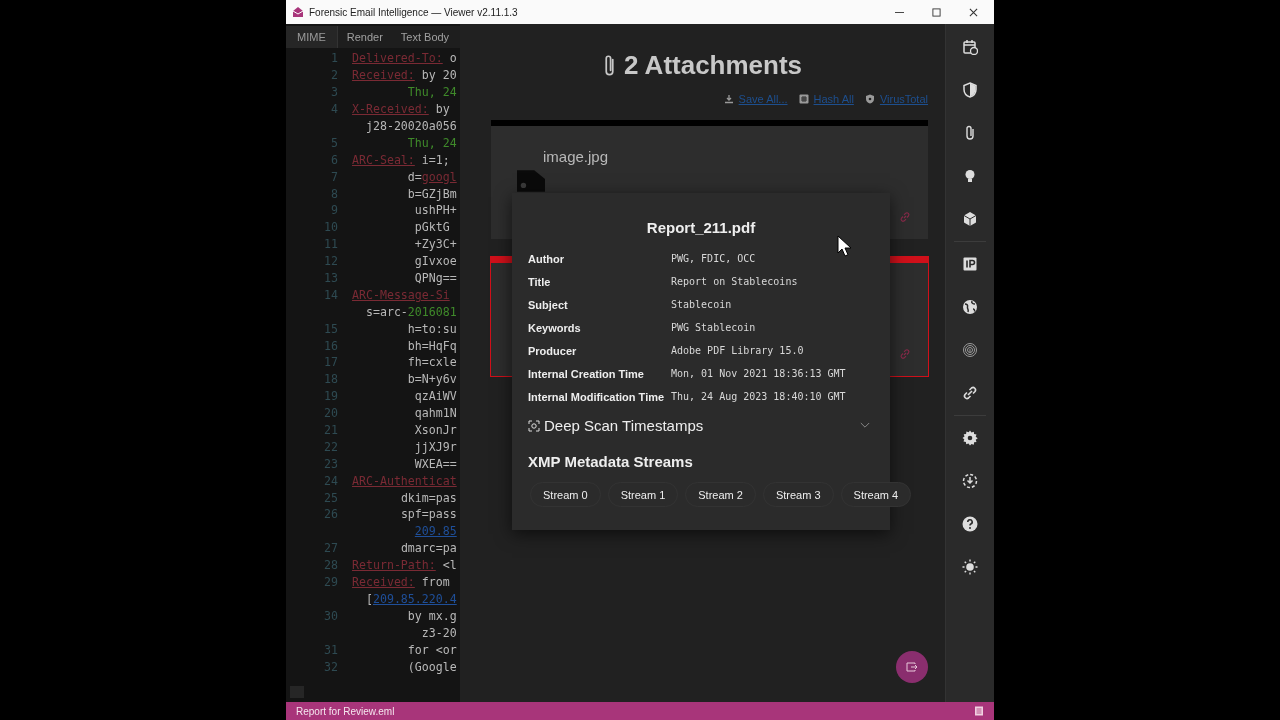 The width and height of the screenshot is (1280, 720). Describe the element at coordinates (576, 156) in the screenshot. I see `file-name: image.jpg` at that location.